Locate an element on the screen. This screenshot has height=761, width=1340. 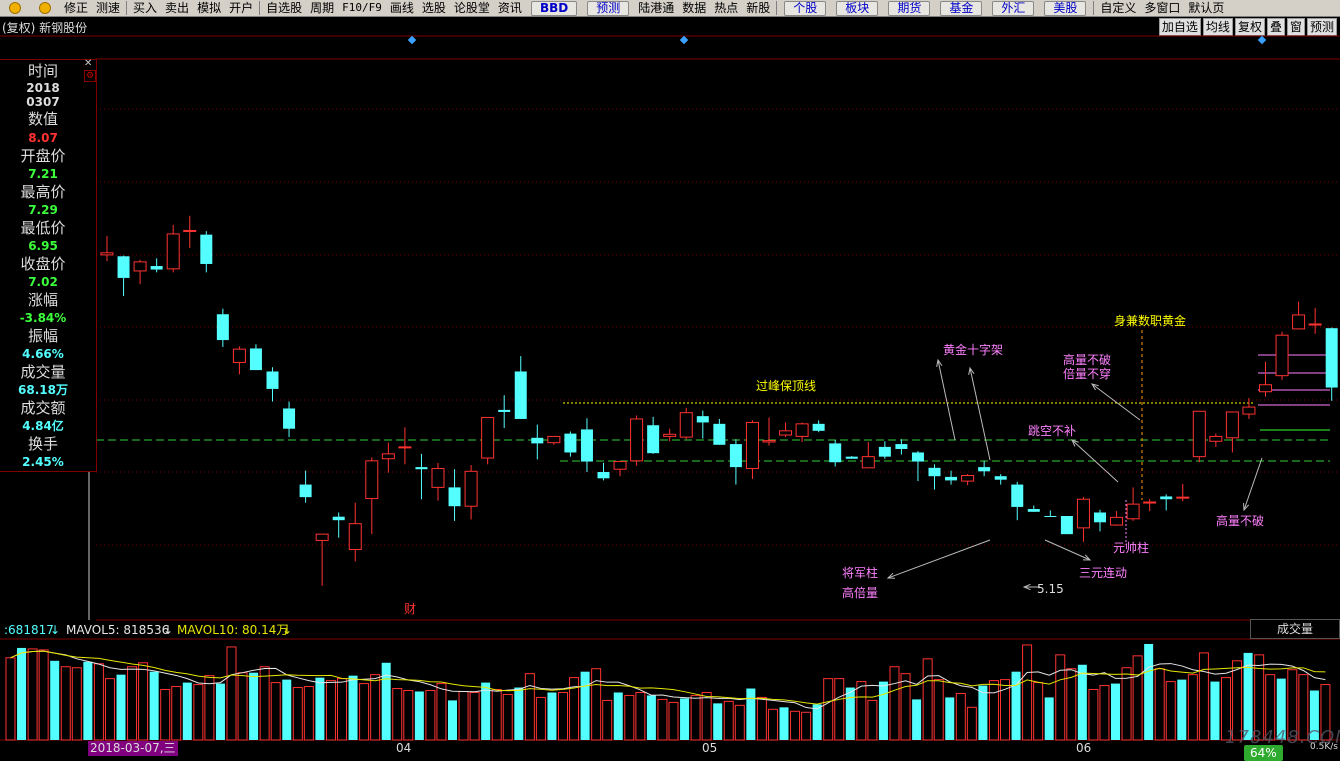
annotation-label: 身兼数职黄金 is located at coordinates (1150, 320).